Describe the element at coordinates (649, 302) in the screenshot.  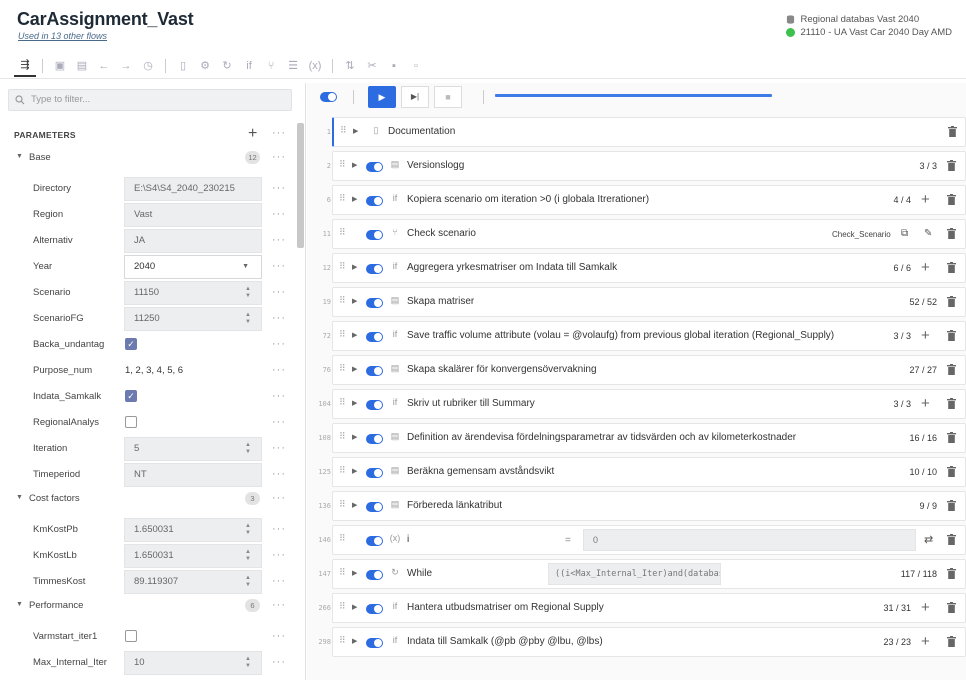
I see `step-card: ⠿ ▶ ▤ Skapa matriser 52 / 52` at that location.